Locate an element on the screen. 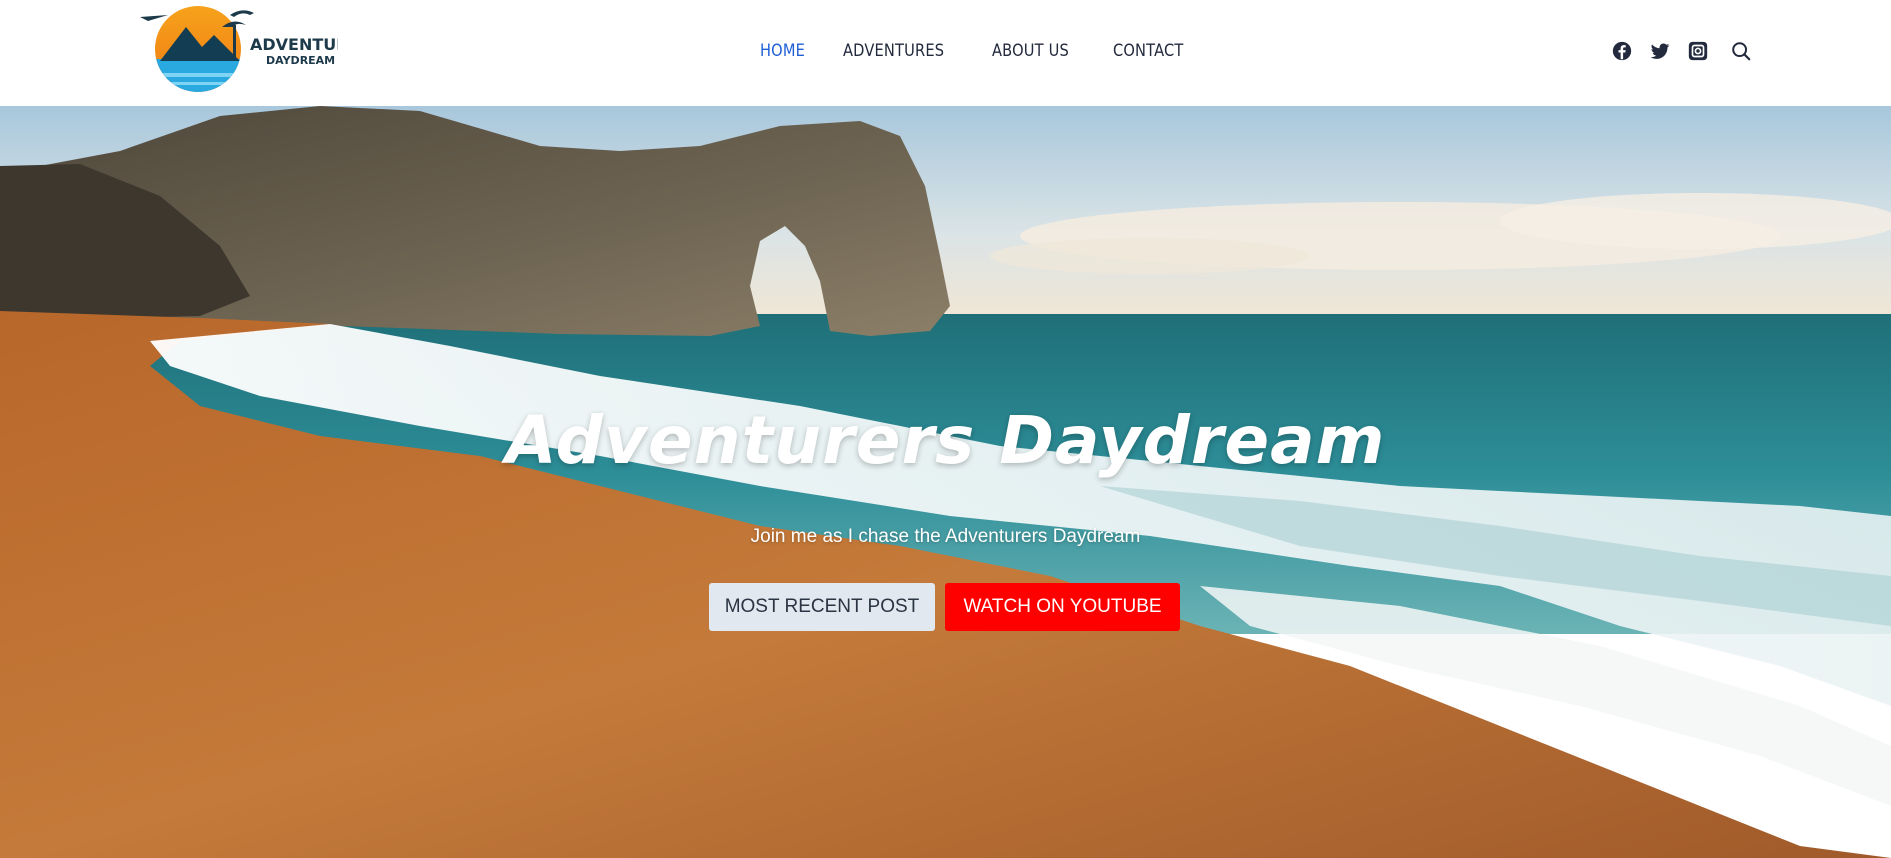 The height and width of the screenshot is (858, 1891). nav-adventures: ADVENTURES is located at coordinates (893, 51).